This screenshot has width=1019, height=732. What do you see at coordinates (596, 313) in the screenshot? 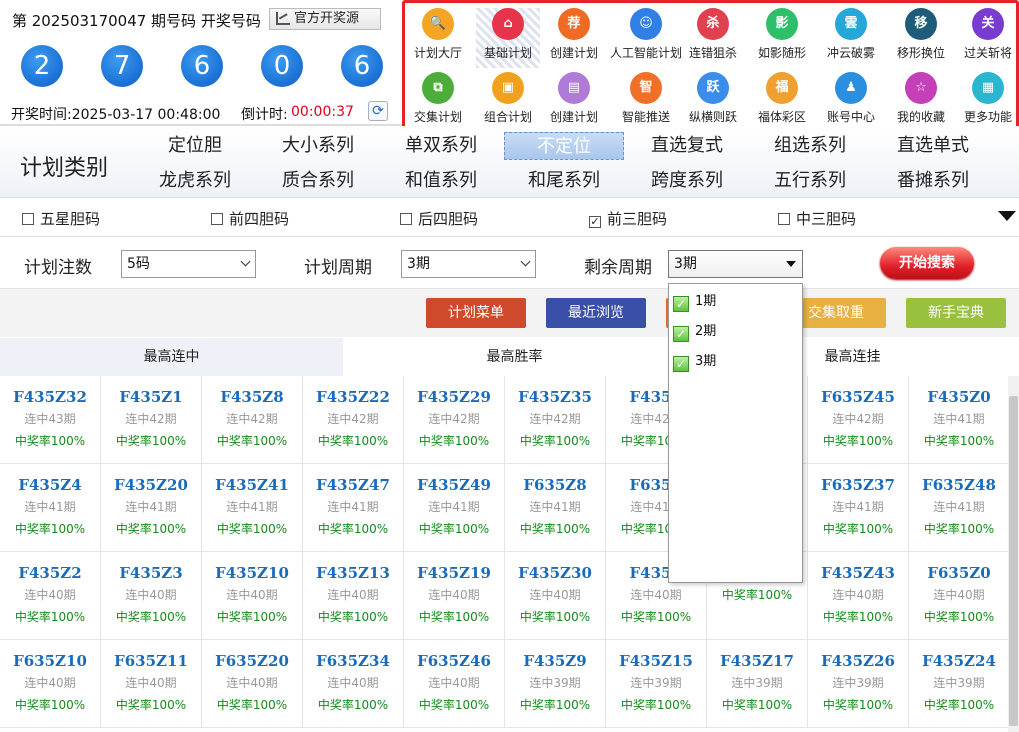
I see `action-button-2: 最近浏览` at bounding box center [596, 313].